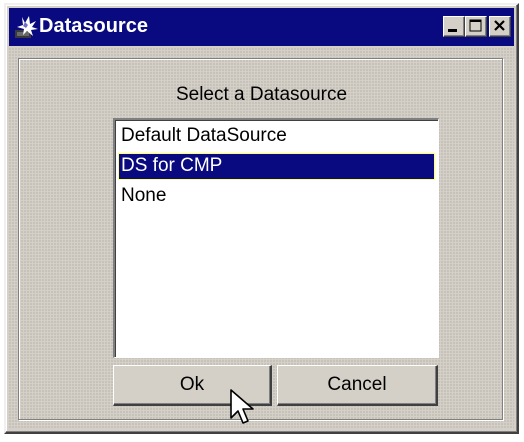 This screenshot has height=442, width=524. What do you see at coordinates (192, 385) in the screenshot?
I see `ok-button: Ok` at bounding box center [192, 385].